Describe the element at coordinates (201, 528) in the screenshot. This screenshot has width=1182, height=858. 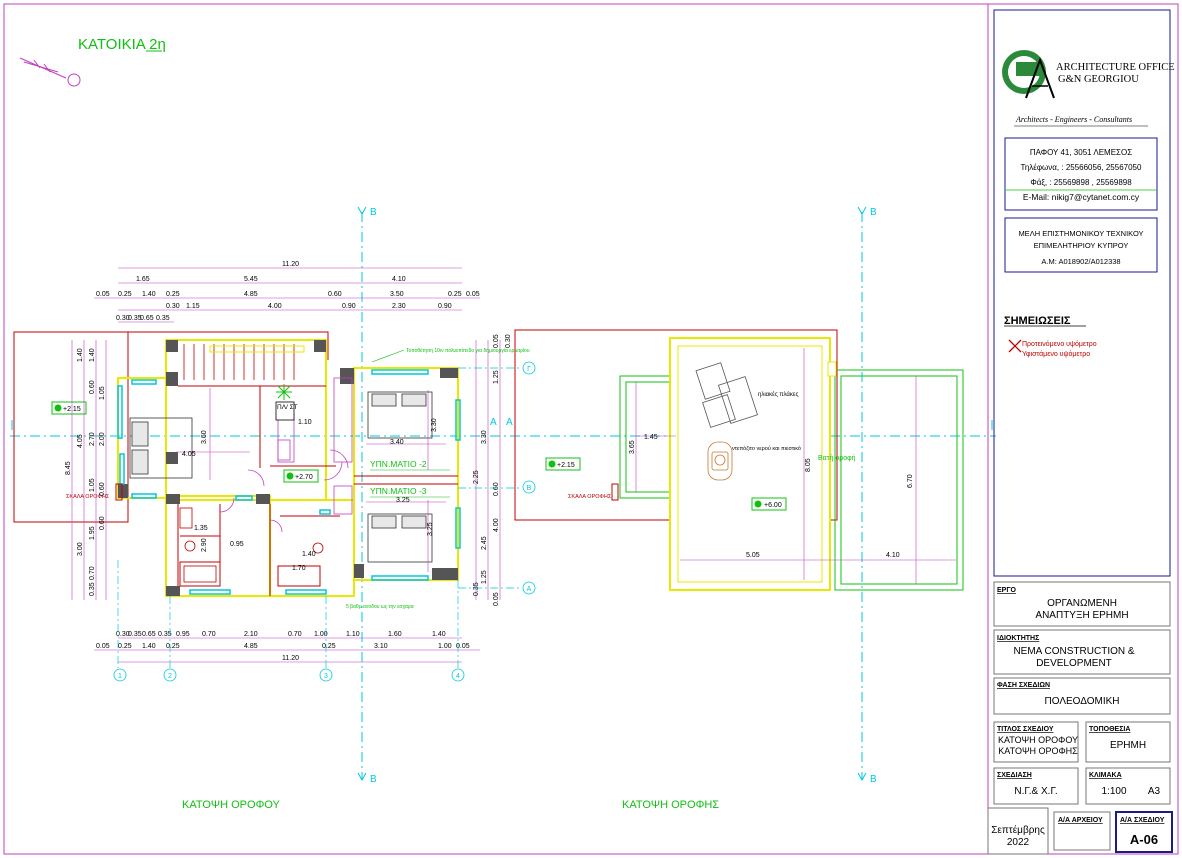
I see `svg-text: 1.35` at that location.